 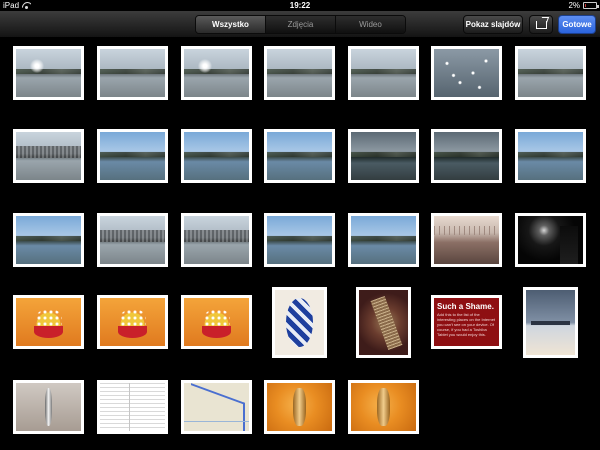 I want to click on media-filter-segmented-control: Wszystko Zdjęcia Wideo, so click(x=300, y=24).